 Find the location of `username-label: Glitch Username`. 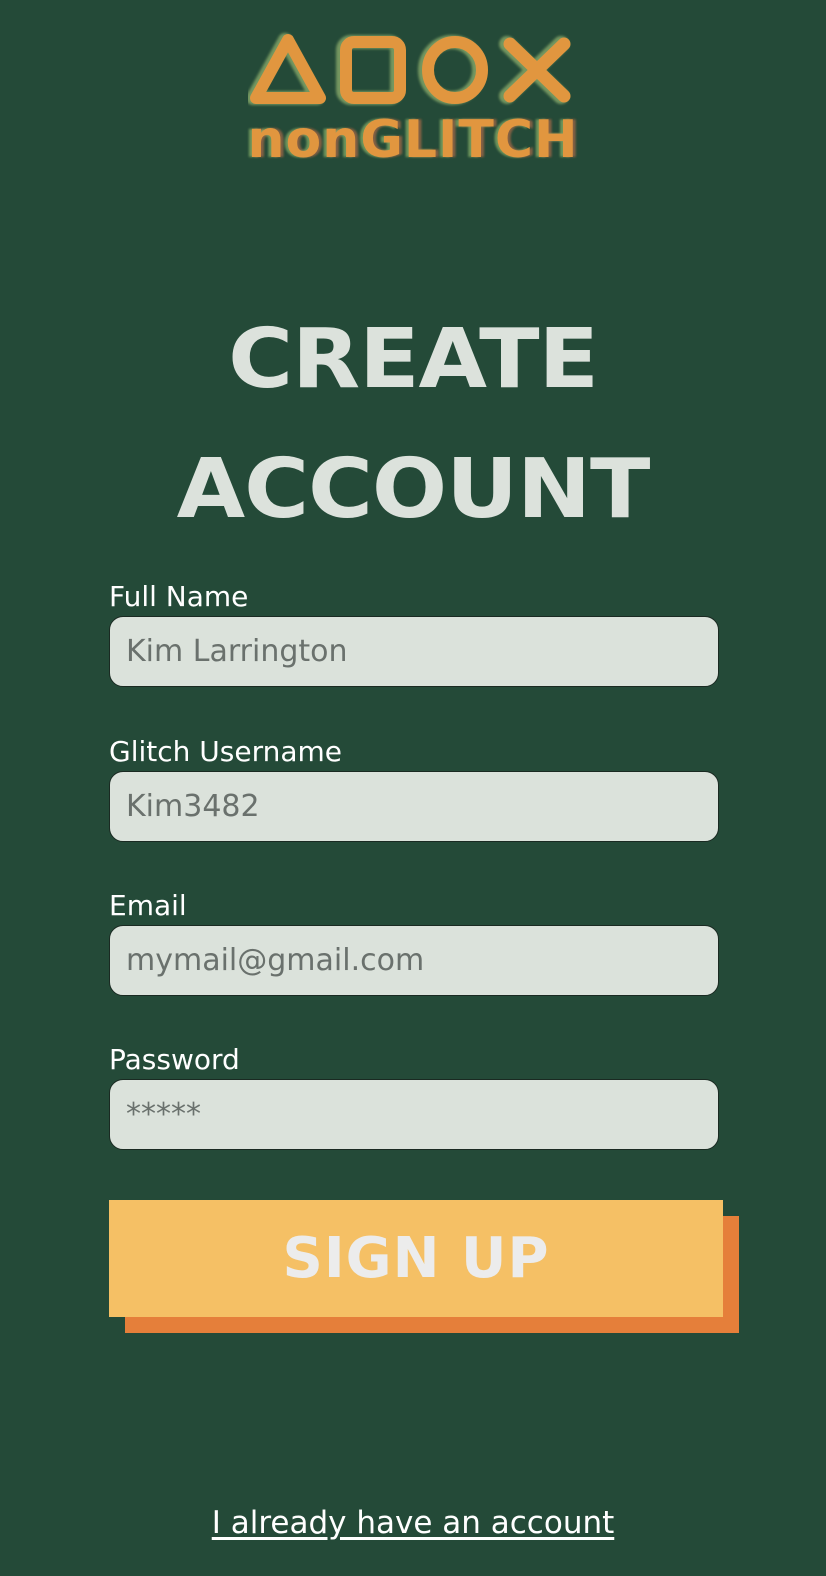

username-label: Glitch Username is located at coordinates (226, 751).